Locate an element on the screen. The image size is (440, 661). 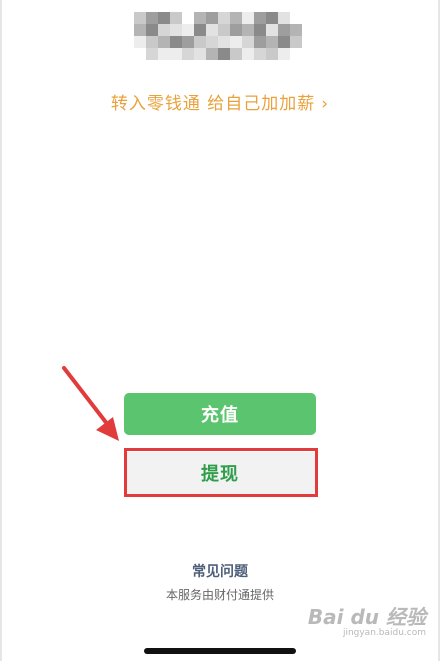
home-indicator is located at coordinates (220, 651).